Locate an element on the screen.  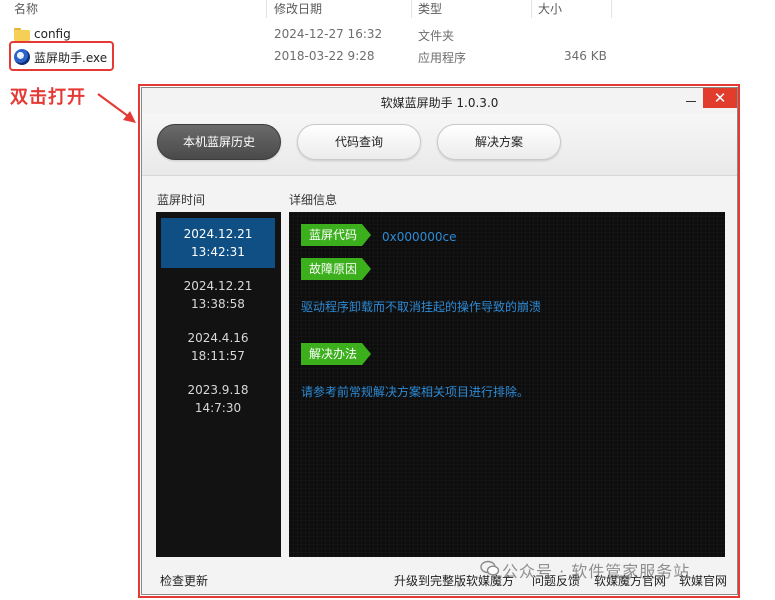
annotation-label: 双击打开 is located at coordinates (48, 97).